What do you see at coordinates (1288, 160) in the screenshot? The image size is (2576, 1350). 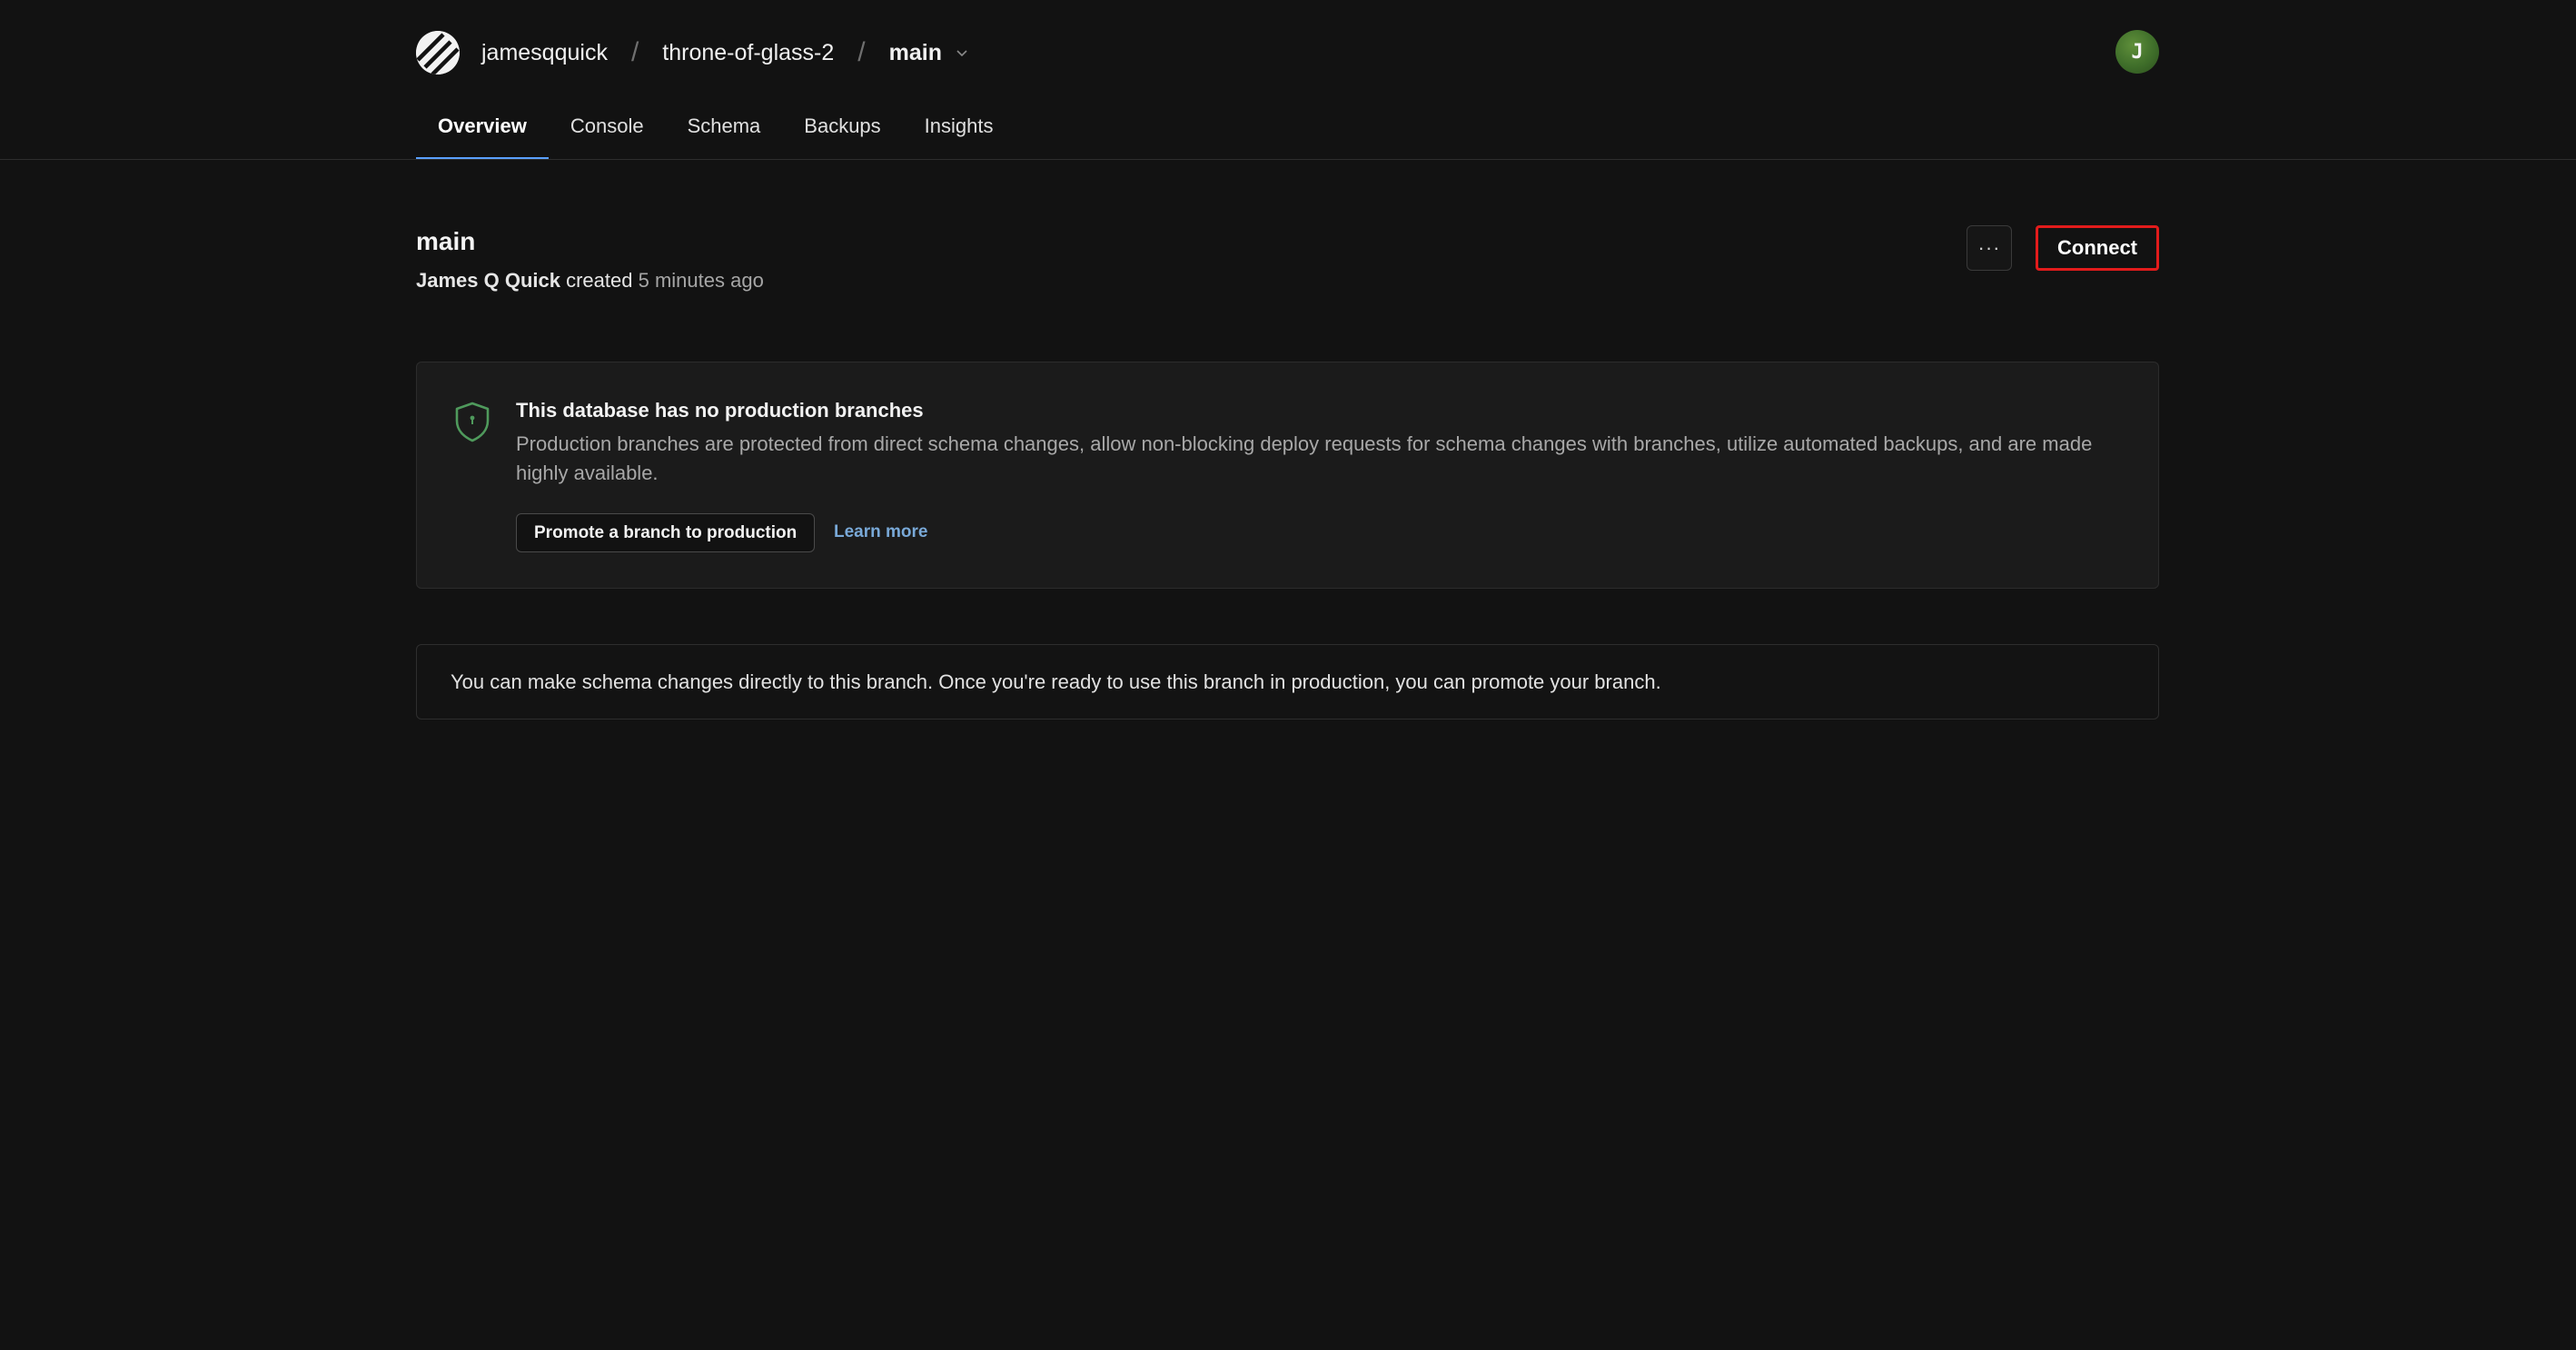 I see `tab-divider` at bounding box center [1288, 160].